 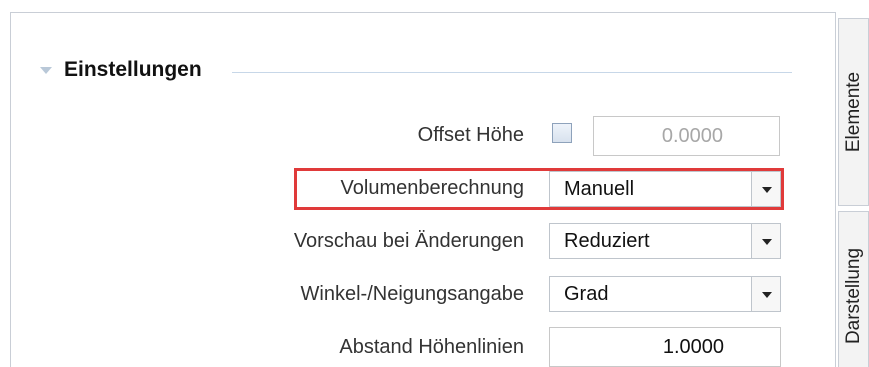 What do you see at coordinates (686, 136) in the screenshot?
I see `offset-hoehe-input: 0.0000` at bounding box center [686, 136].